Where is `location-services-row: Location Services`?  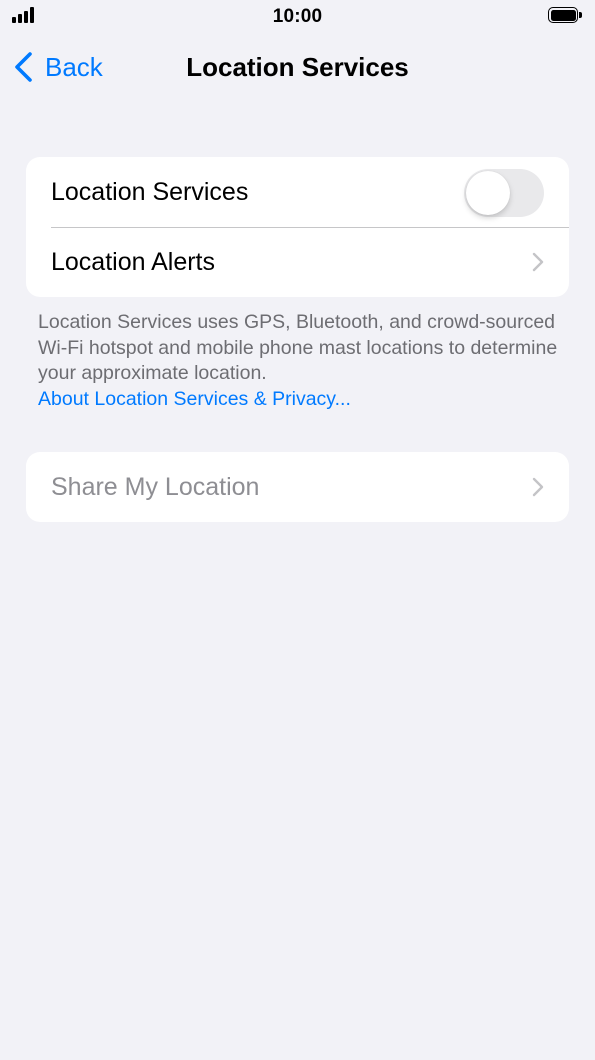
location-services-row: Location Services is located at coordinates (297, 192).